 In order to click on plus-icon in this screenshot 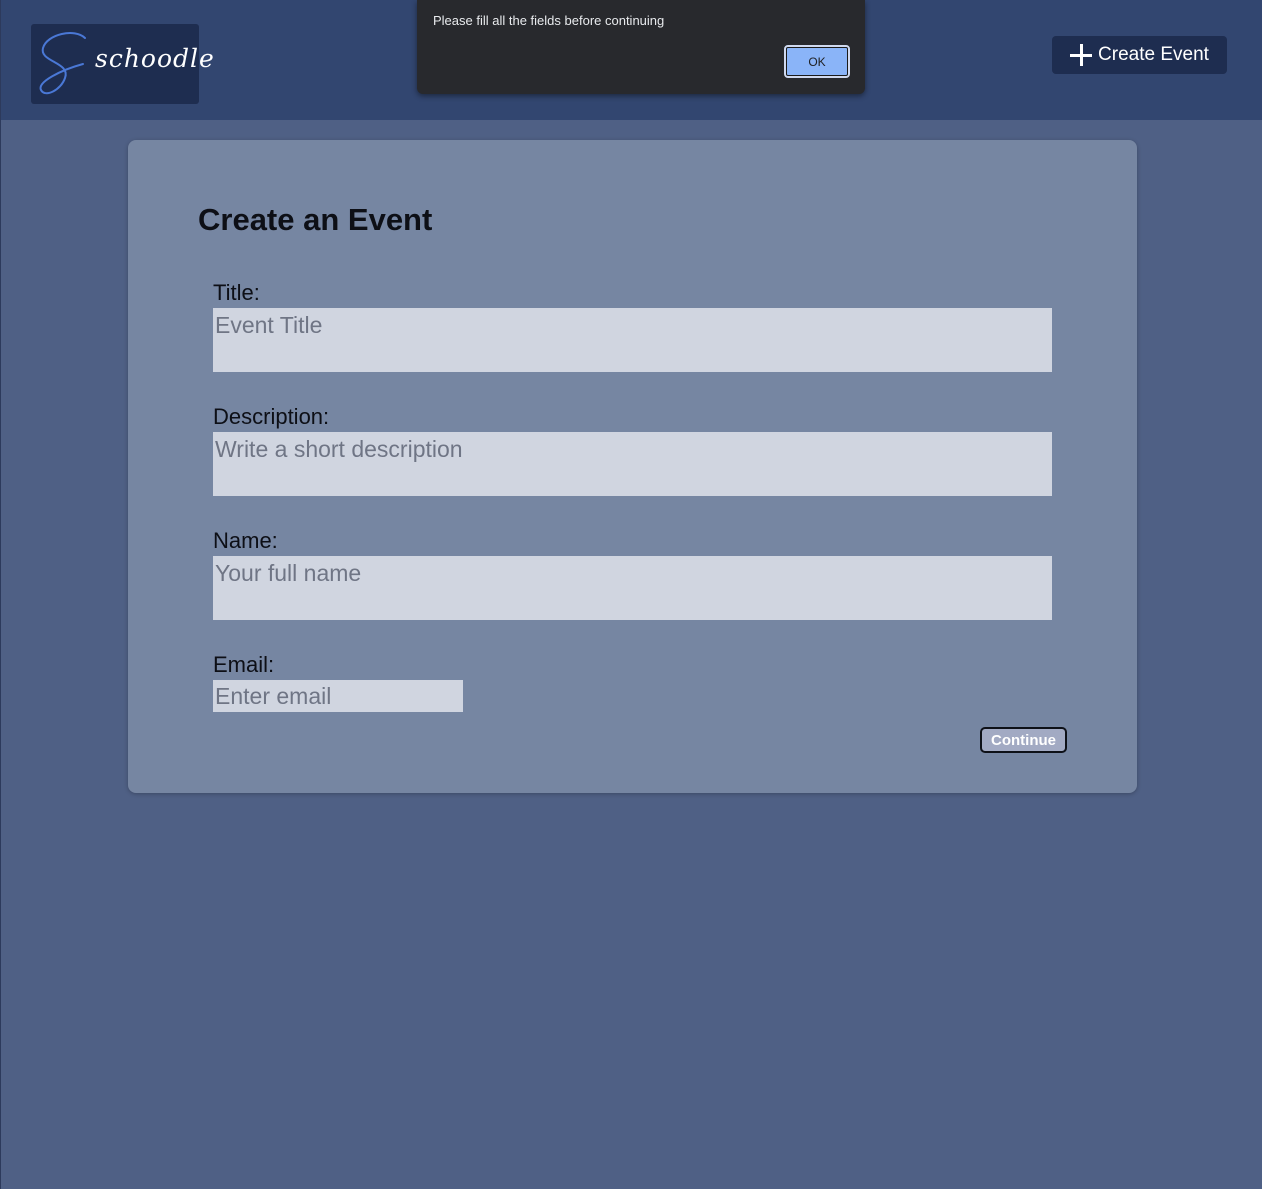, I will do `click(1081, 55)`.